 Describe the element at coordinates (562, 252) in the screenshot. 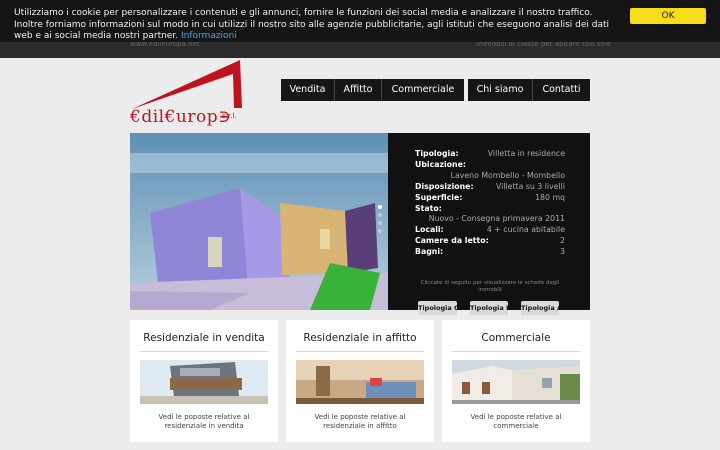

I see `detail-value: 3` at that location.